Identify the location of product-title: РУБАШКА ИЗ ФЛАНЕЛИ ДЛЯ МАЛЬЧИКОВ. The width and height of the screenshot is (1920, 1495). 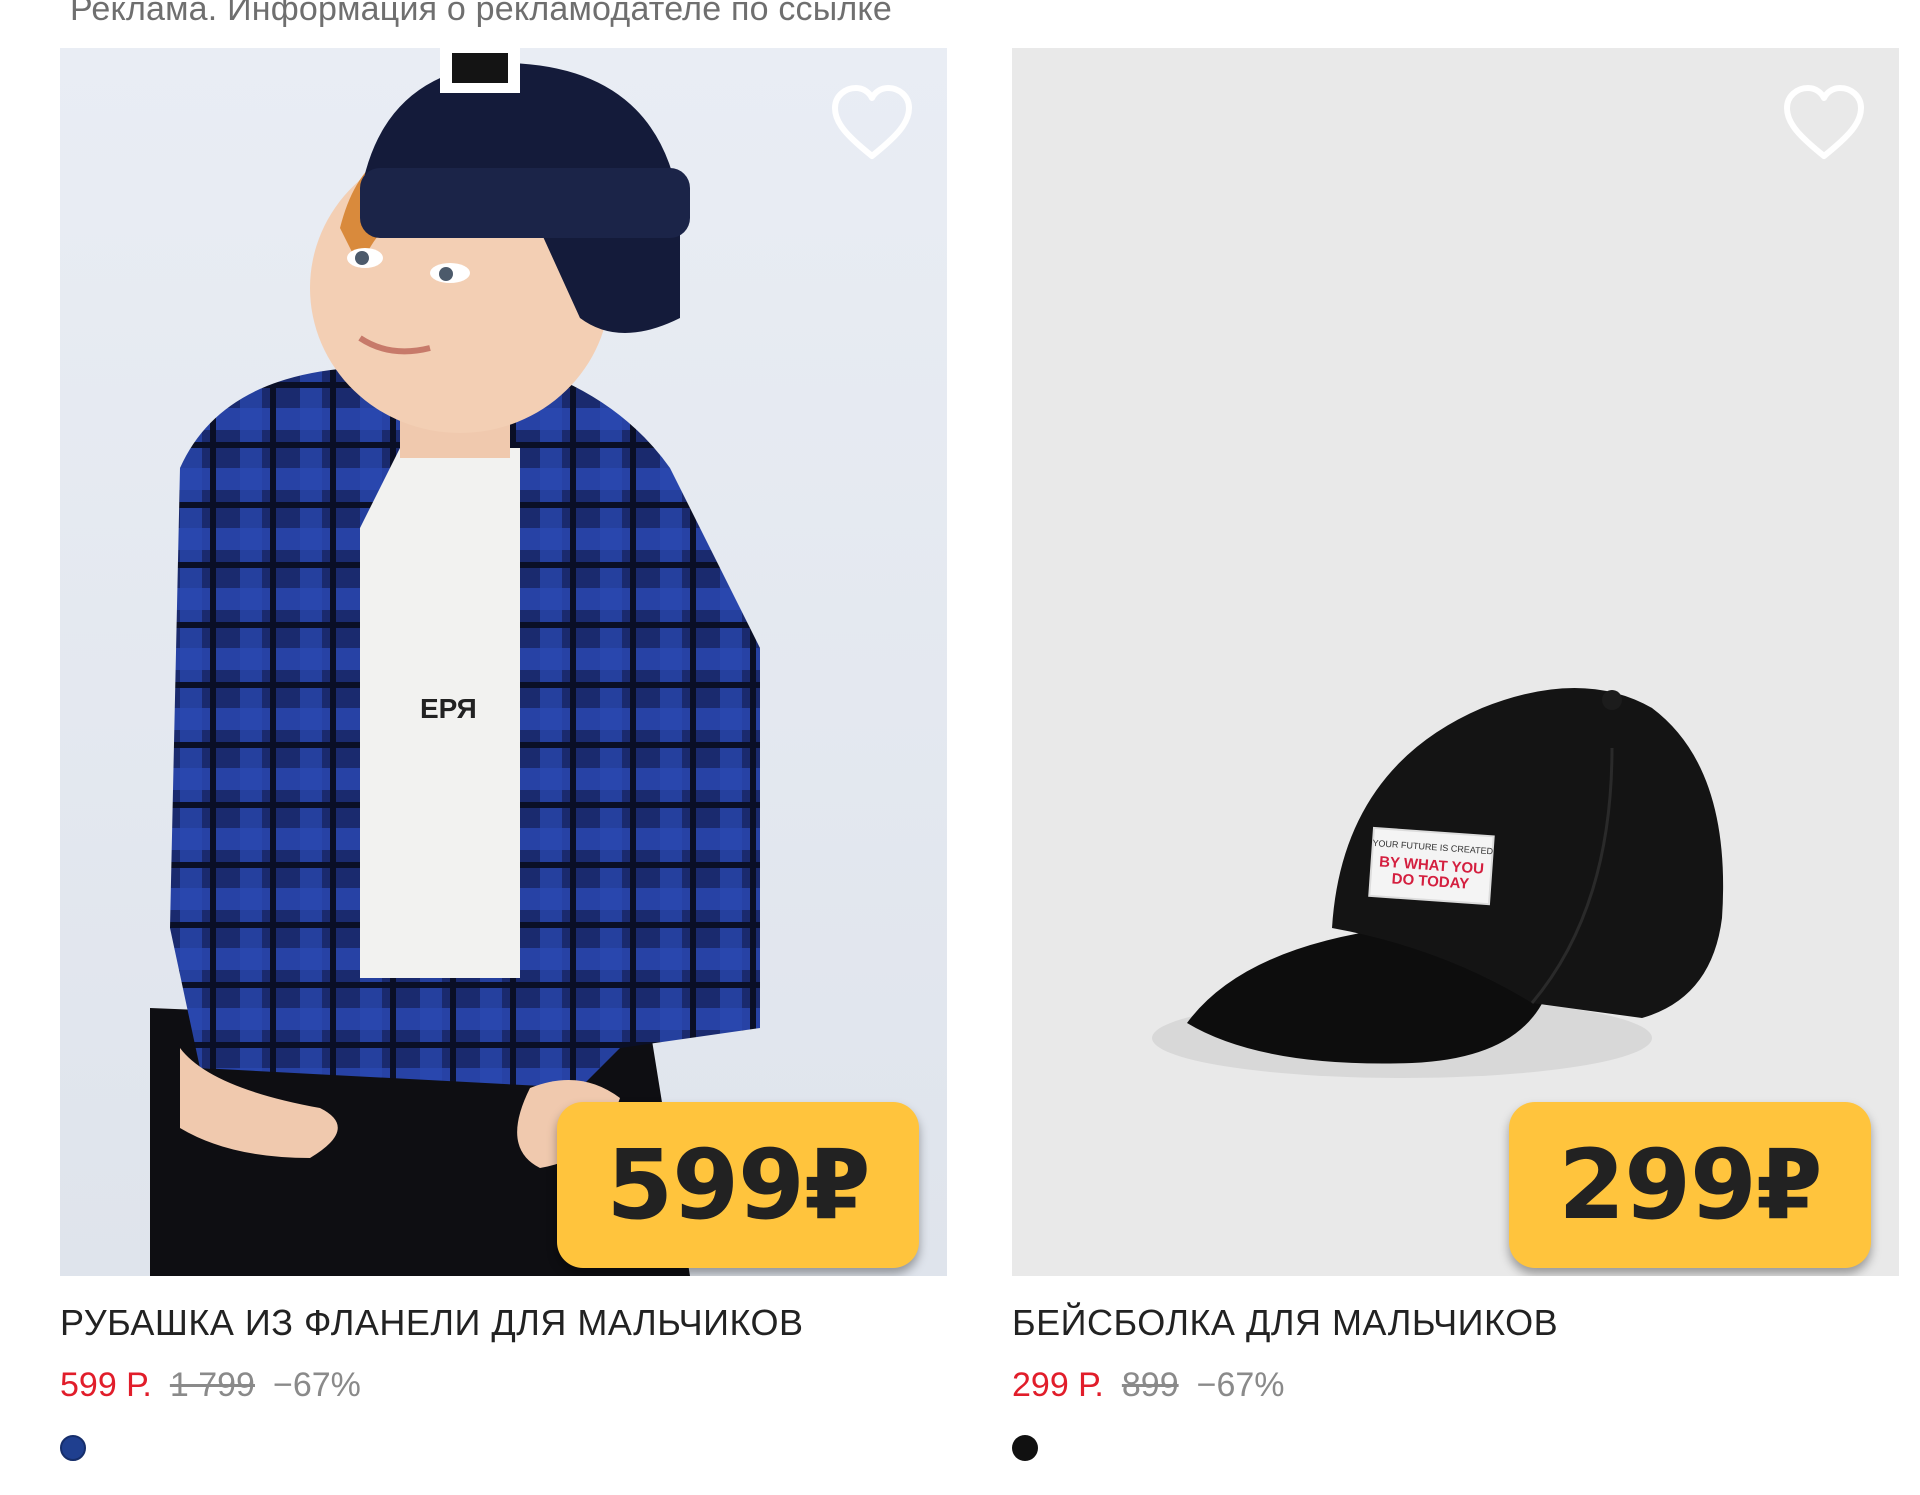
(503, 1323).